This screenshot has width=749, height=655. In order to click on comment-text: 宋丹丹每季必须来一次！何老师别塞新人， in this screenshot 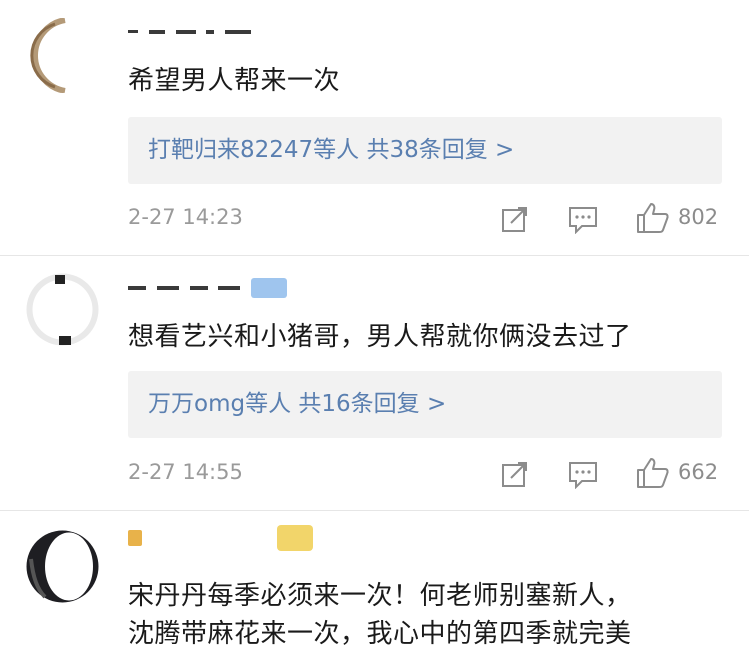, I will do `click(380, 596)`.